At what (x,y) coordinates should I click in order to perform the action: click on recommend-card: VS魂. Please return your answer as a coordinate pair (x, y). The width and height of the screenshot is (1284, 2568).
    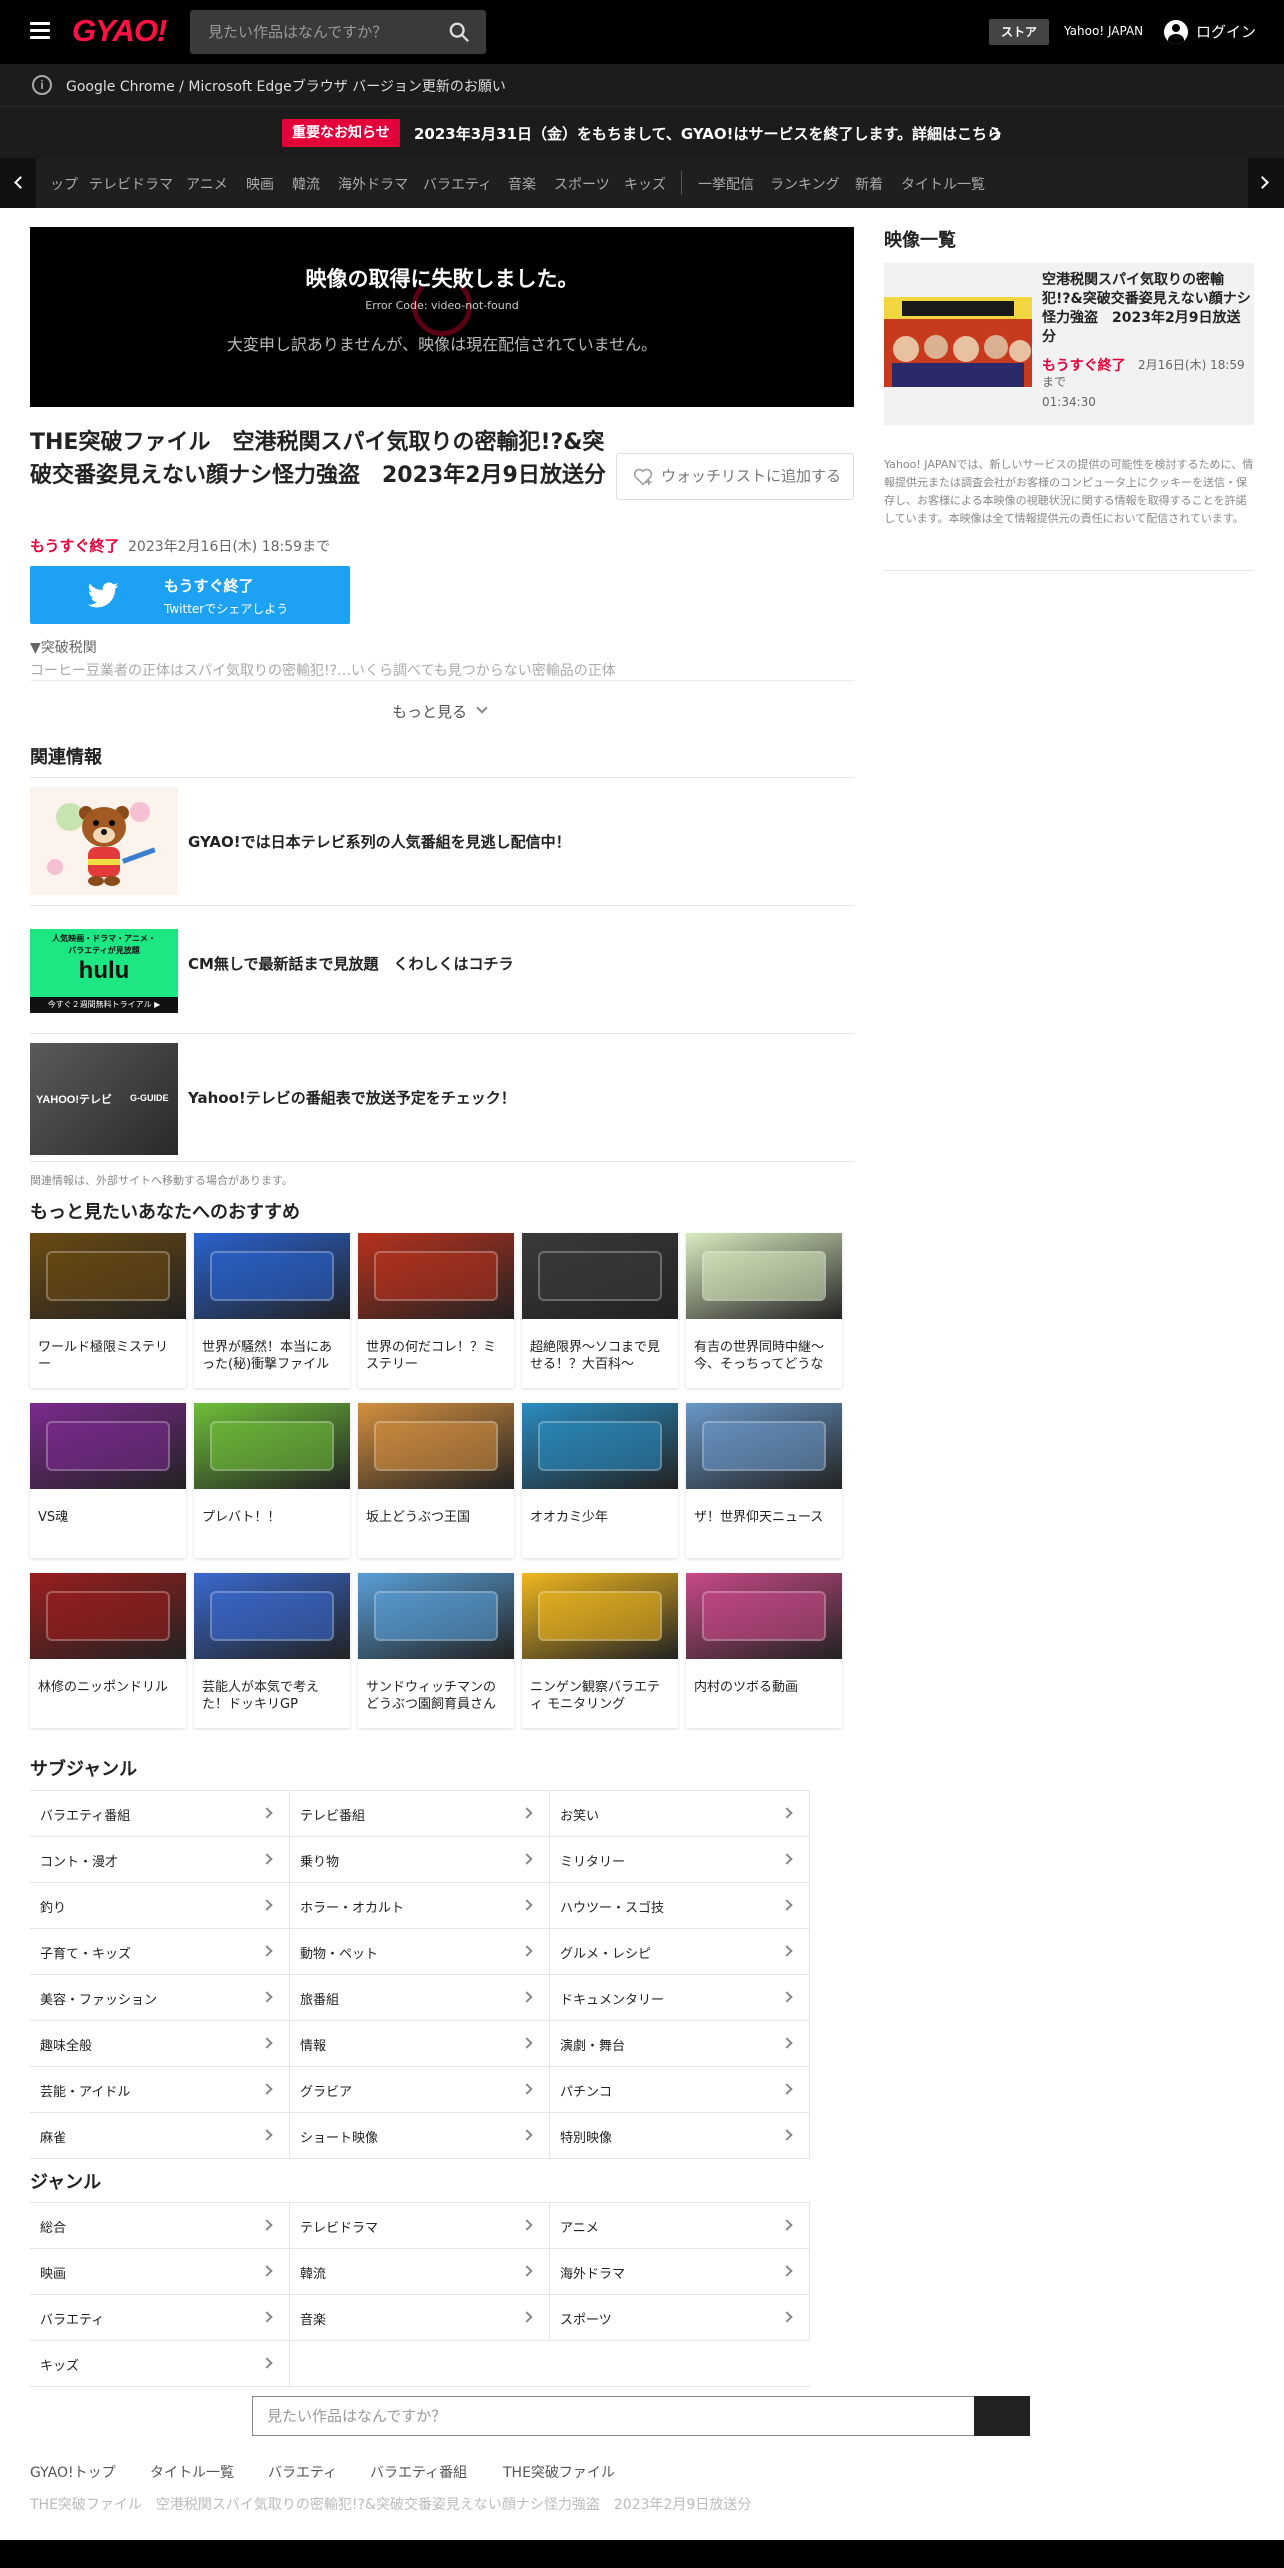
    Looking at the image, I should click on (108, 1480).